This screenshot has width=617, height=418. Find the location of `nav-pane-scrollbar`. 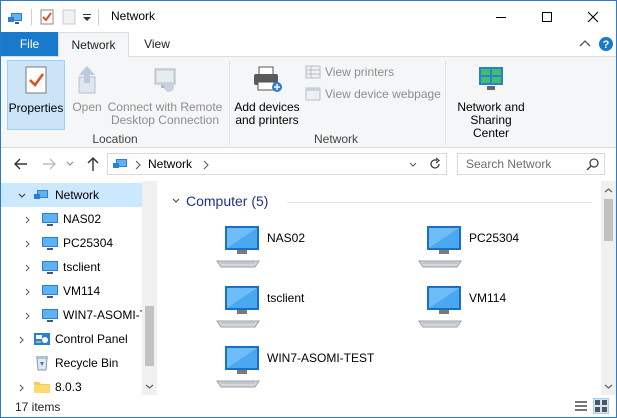

nav-pane-scrollbar is located at coordinates (149, 288).